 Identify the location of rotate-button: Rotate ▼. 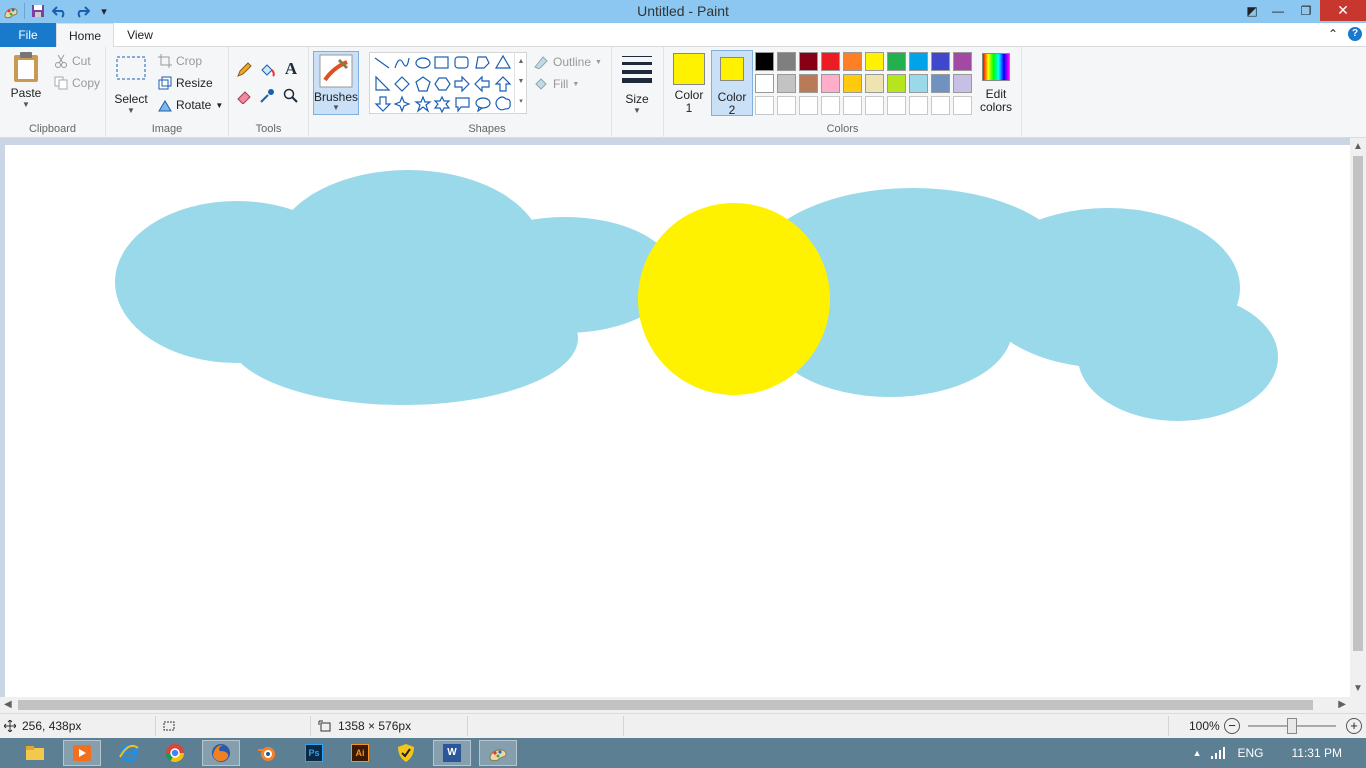
(190, 105).